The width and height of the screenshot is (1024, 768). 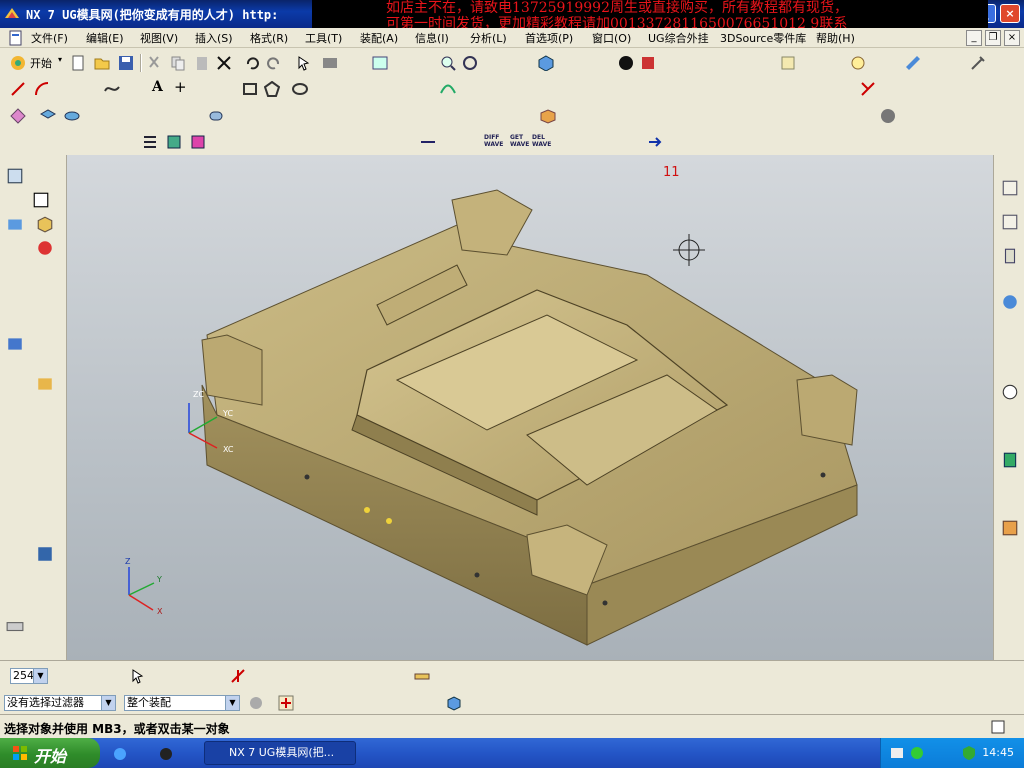 I want to click on qq-icon, so click(x=166, y=754).